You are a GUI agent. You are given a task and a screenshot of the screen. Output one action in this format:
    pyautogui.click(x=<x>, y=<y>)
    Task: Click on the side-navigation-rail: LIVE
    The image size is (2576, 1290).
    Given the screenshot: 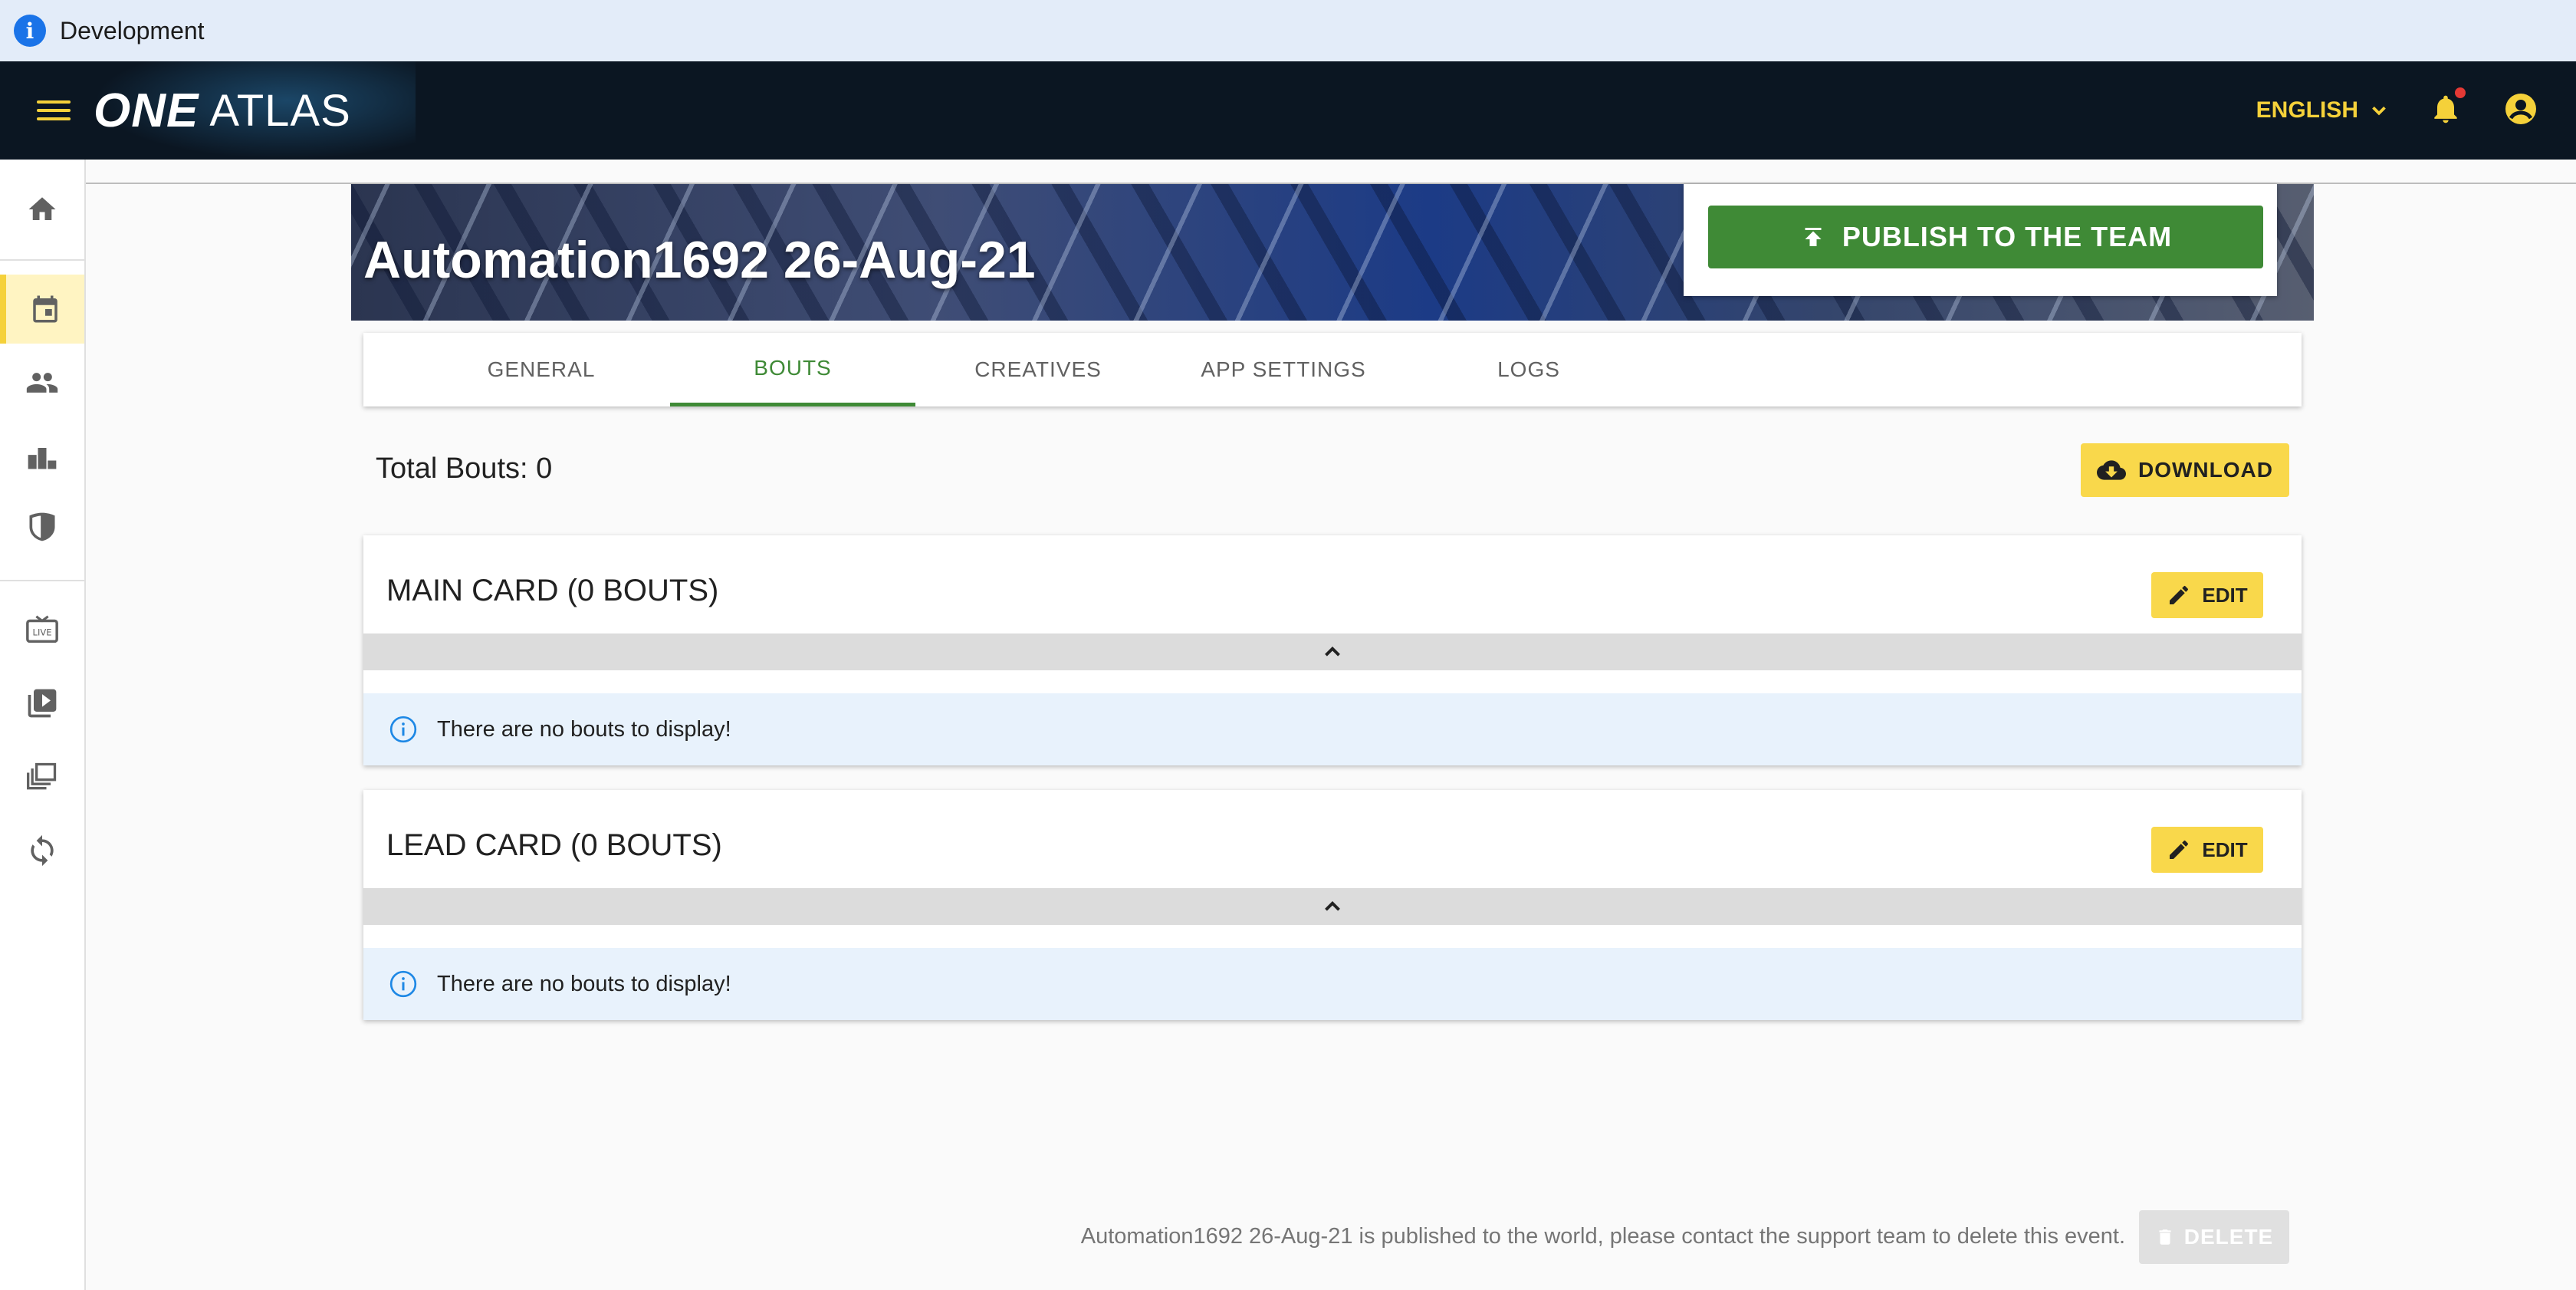 What is the action you would take?
    pyautogui.click(x=43, y=725)
    